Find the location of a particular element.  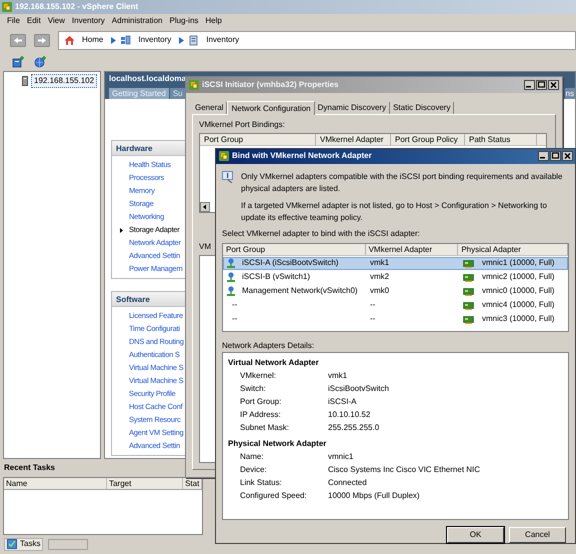

field-value: 255.255.255.0 is located at coordinates (354, 428).